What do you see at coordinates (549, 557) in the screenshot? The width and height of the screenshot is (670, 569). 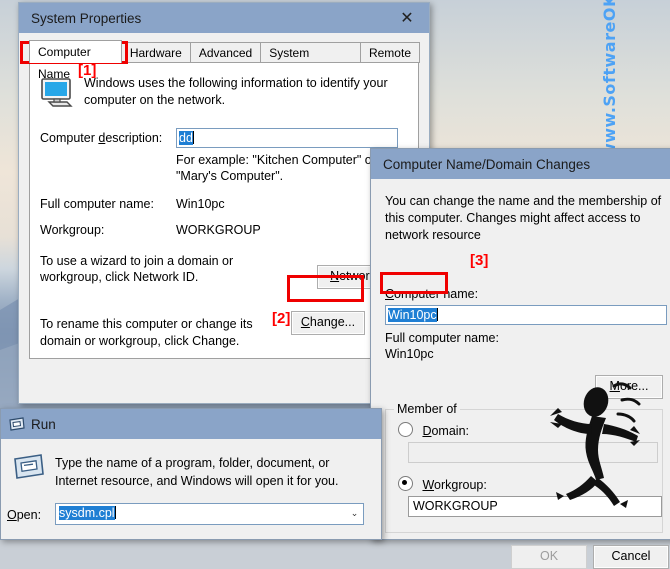 I see `ok-button: OK` at bounding box center [549, 557].